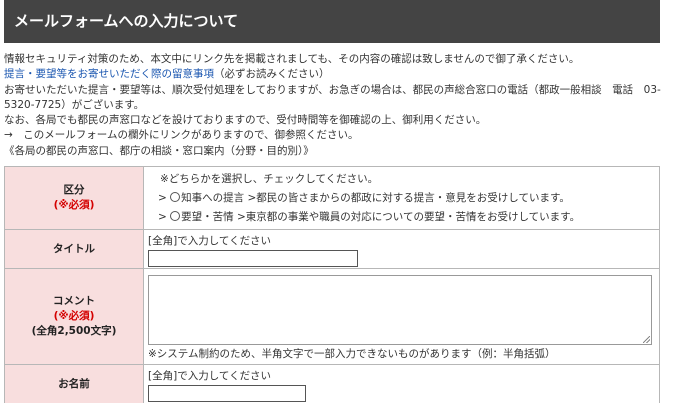 Image resolution: width=680 pixels, height=403 pixels. I want to click on comment-required-badge: (※必須), so click(74, 316).